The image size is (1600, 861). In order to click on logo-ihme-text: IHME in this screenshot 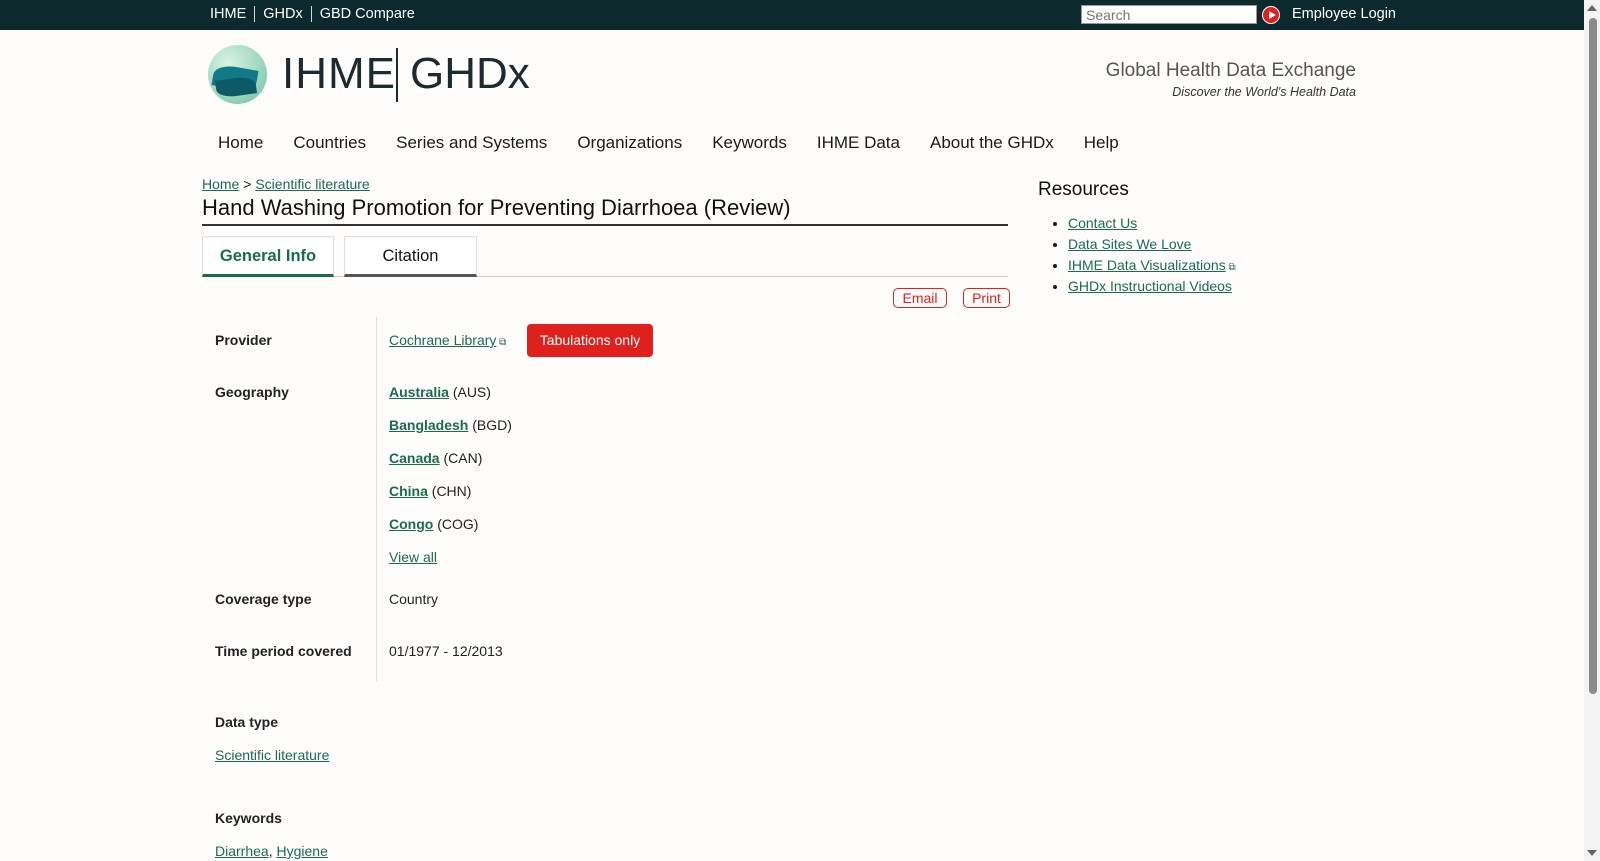, I will do `click(339, 74)`.